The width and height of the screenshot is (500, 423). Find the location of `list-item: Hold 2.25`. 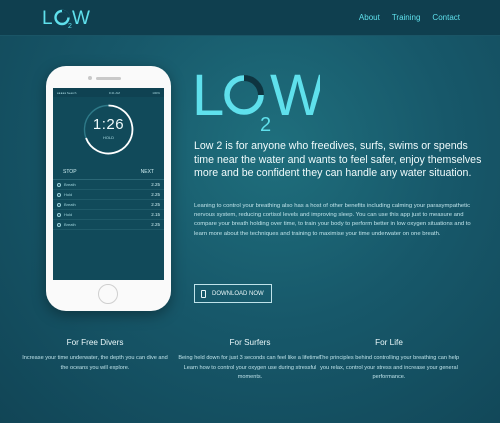

list-item: Hold 2.25 is located at coordinates (108, 195).